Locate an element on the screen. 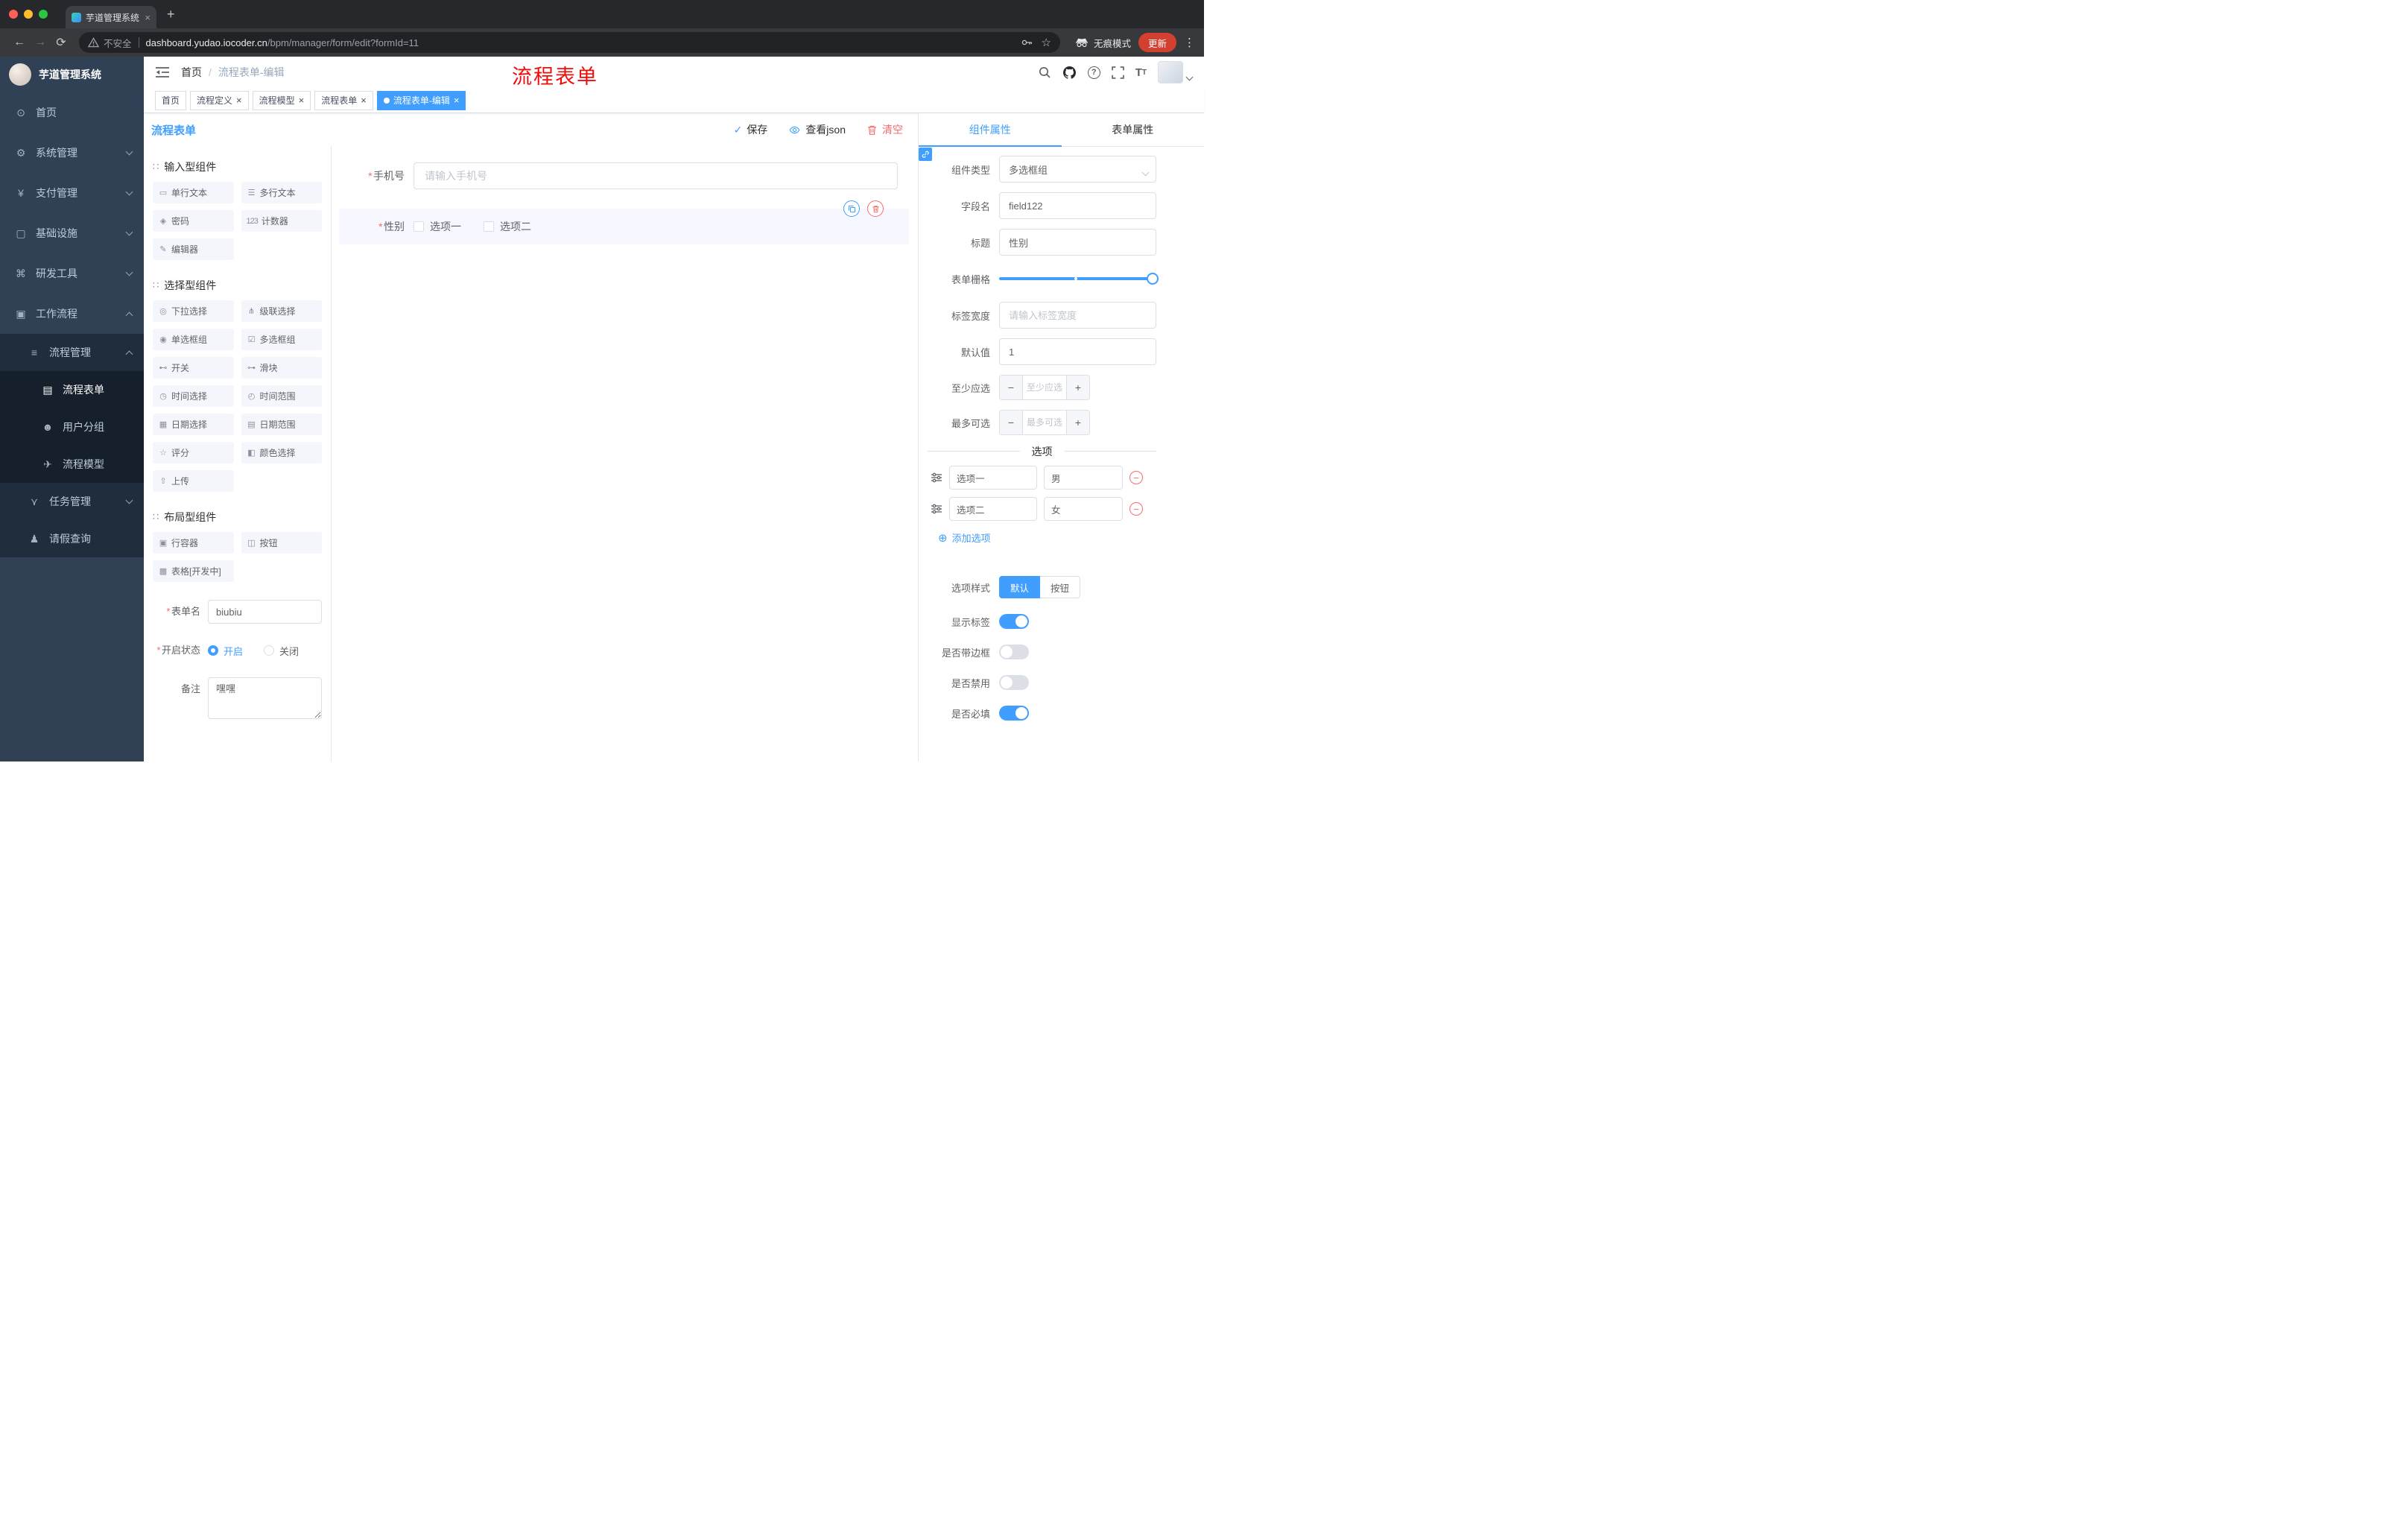 This screenshot has width=2408, height=1523. palette-item: ▦ 日期选择 is located at coordinates (193, 425).